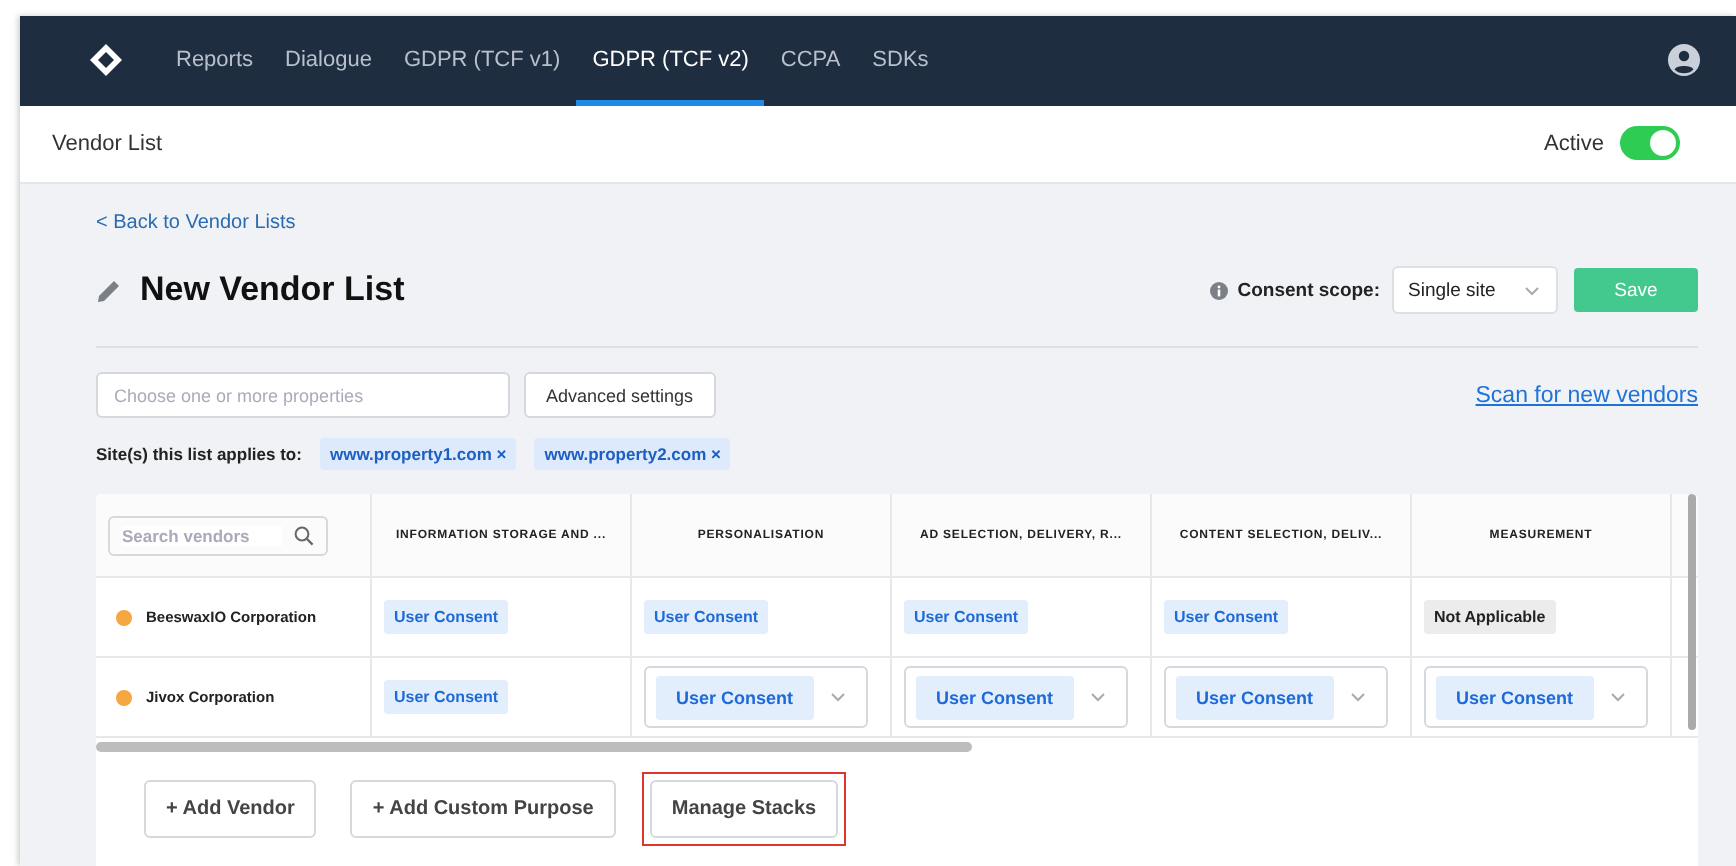  Describe the element at coordinates (328, 61) in the screenshot. I see `nav-tab: Dialogue` at that location.